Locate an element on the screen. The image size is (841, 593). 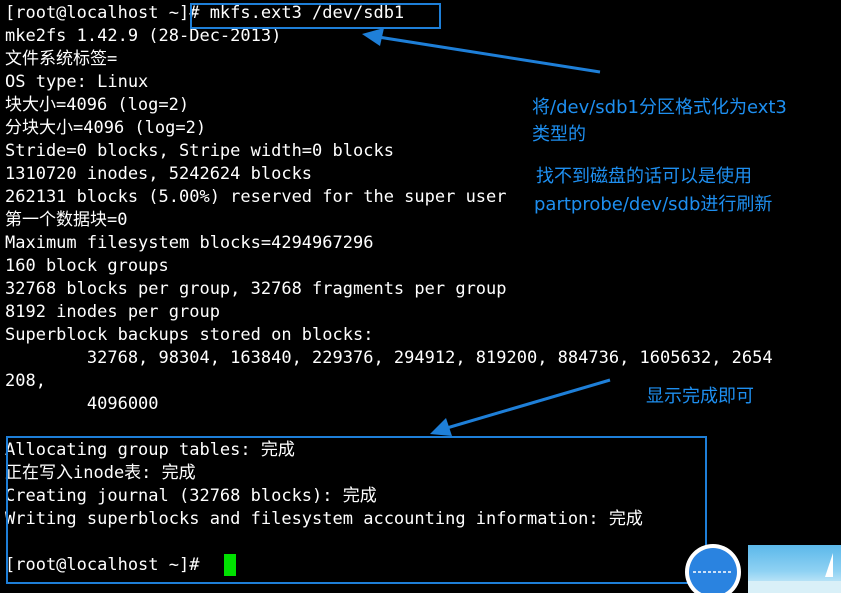
partprobe-note-line1: 找不到磁盘的话可以是使用 is located at coordinates (644, 176).